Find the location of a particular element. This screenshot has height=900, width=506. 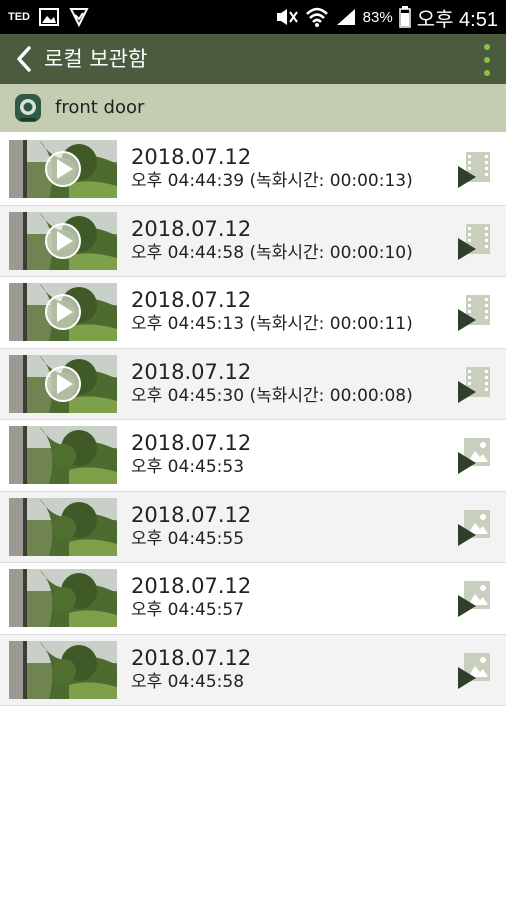

recording-time: 오후 04:45:30 (녹화시간: 00:00:08) is located at coordinates (272, 395).